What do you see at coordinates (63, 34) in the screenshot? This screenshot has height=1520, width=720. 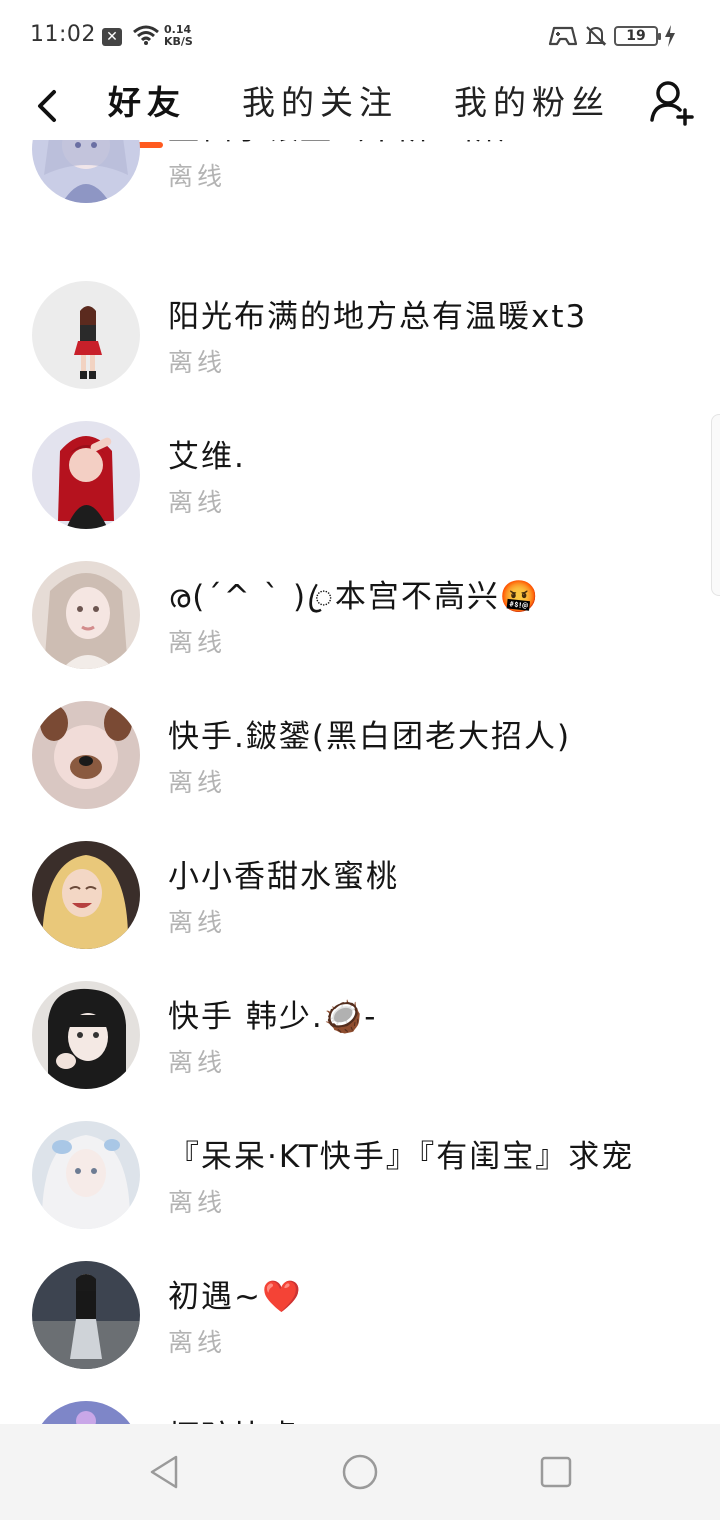 I see `status-time: 11:02` at bounding box center [63, 34].